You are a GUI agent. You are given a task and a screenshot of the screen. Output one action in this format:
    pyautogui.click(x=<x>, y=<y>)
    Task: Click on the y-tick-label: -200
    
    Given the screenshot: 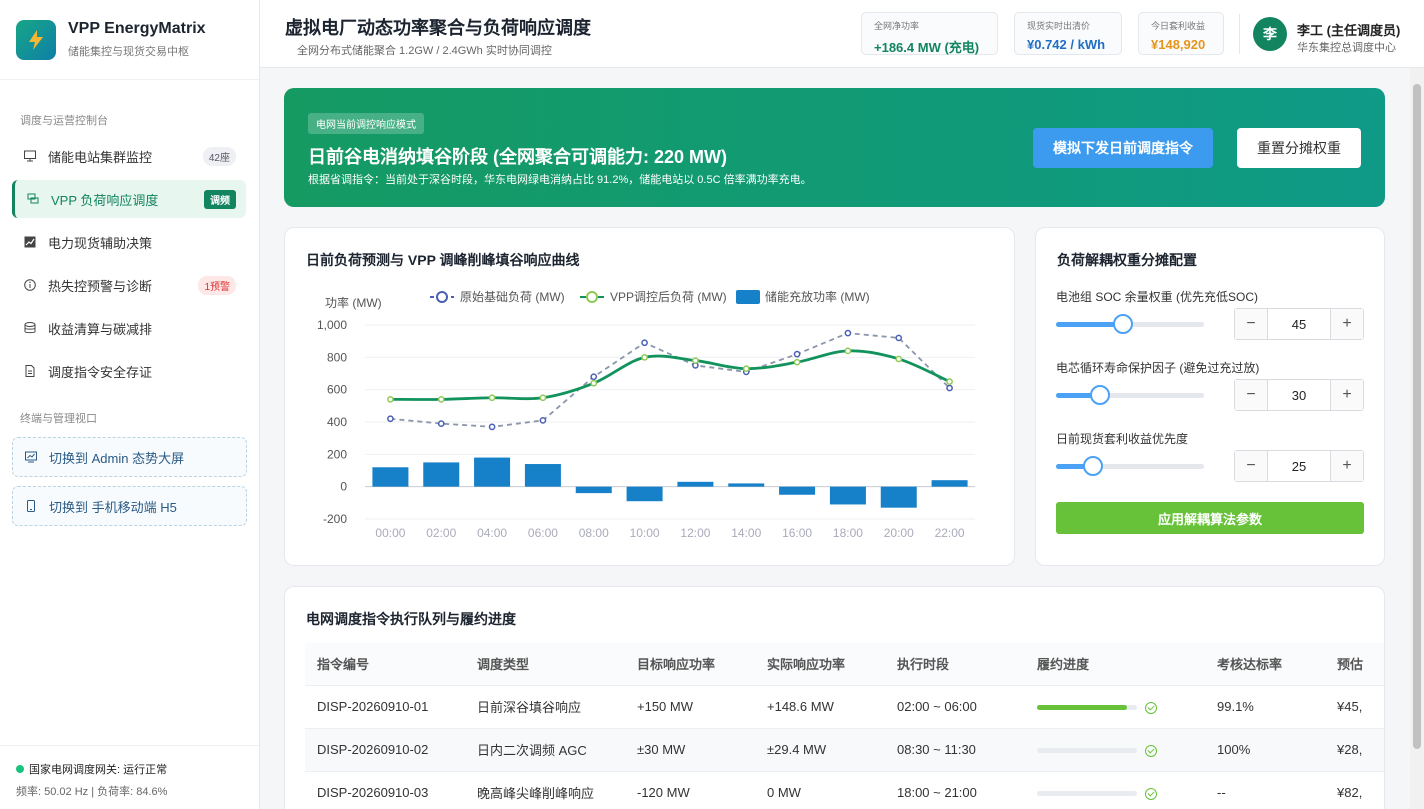 What is the action you would take?
    pyautogui.click(x=335, y=519)
    